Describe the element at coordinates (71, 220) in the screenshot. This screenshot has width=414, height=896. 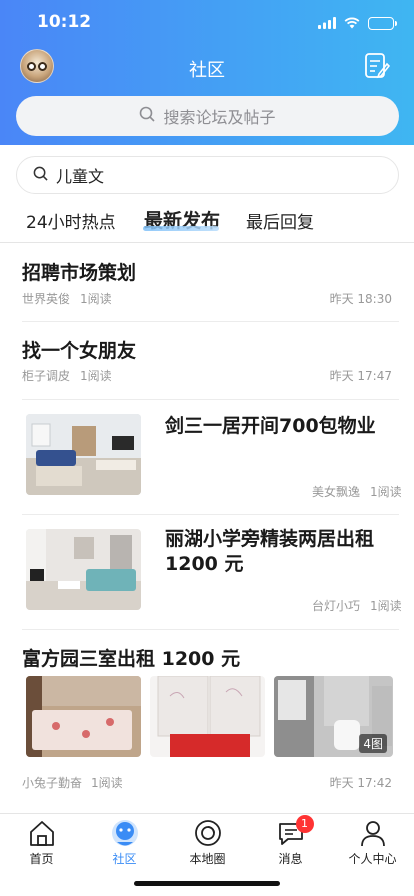
I see `tab-24h-hot: 24小时热点` at that location.